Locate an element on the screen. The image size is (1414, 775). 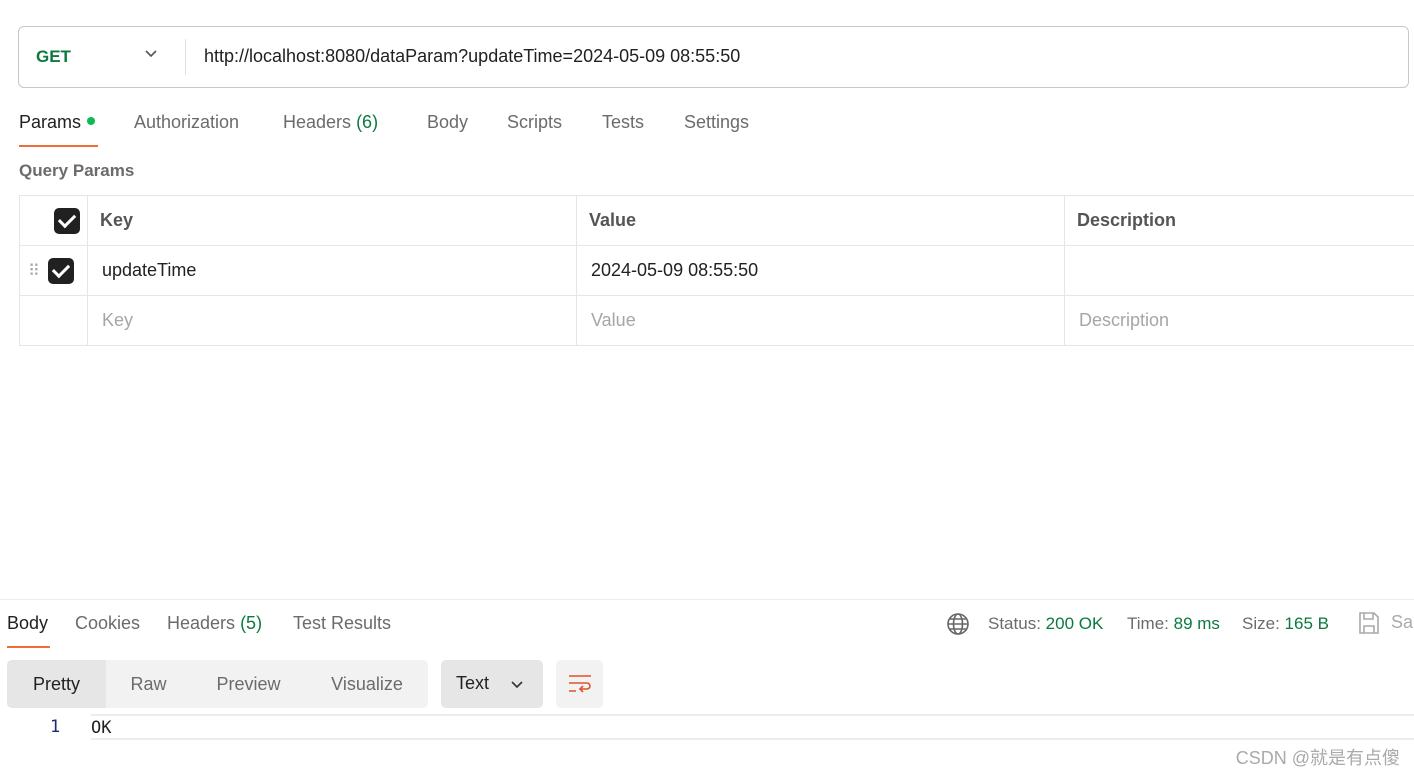
description-cell is located at coordinates (1239, 270).